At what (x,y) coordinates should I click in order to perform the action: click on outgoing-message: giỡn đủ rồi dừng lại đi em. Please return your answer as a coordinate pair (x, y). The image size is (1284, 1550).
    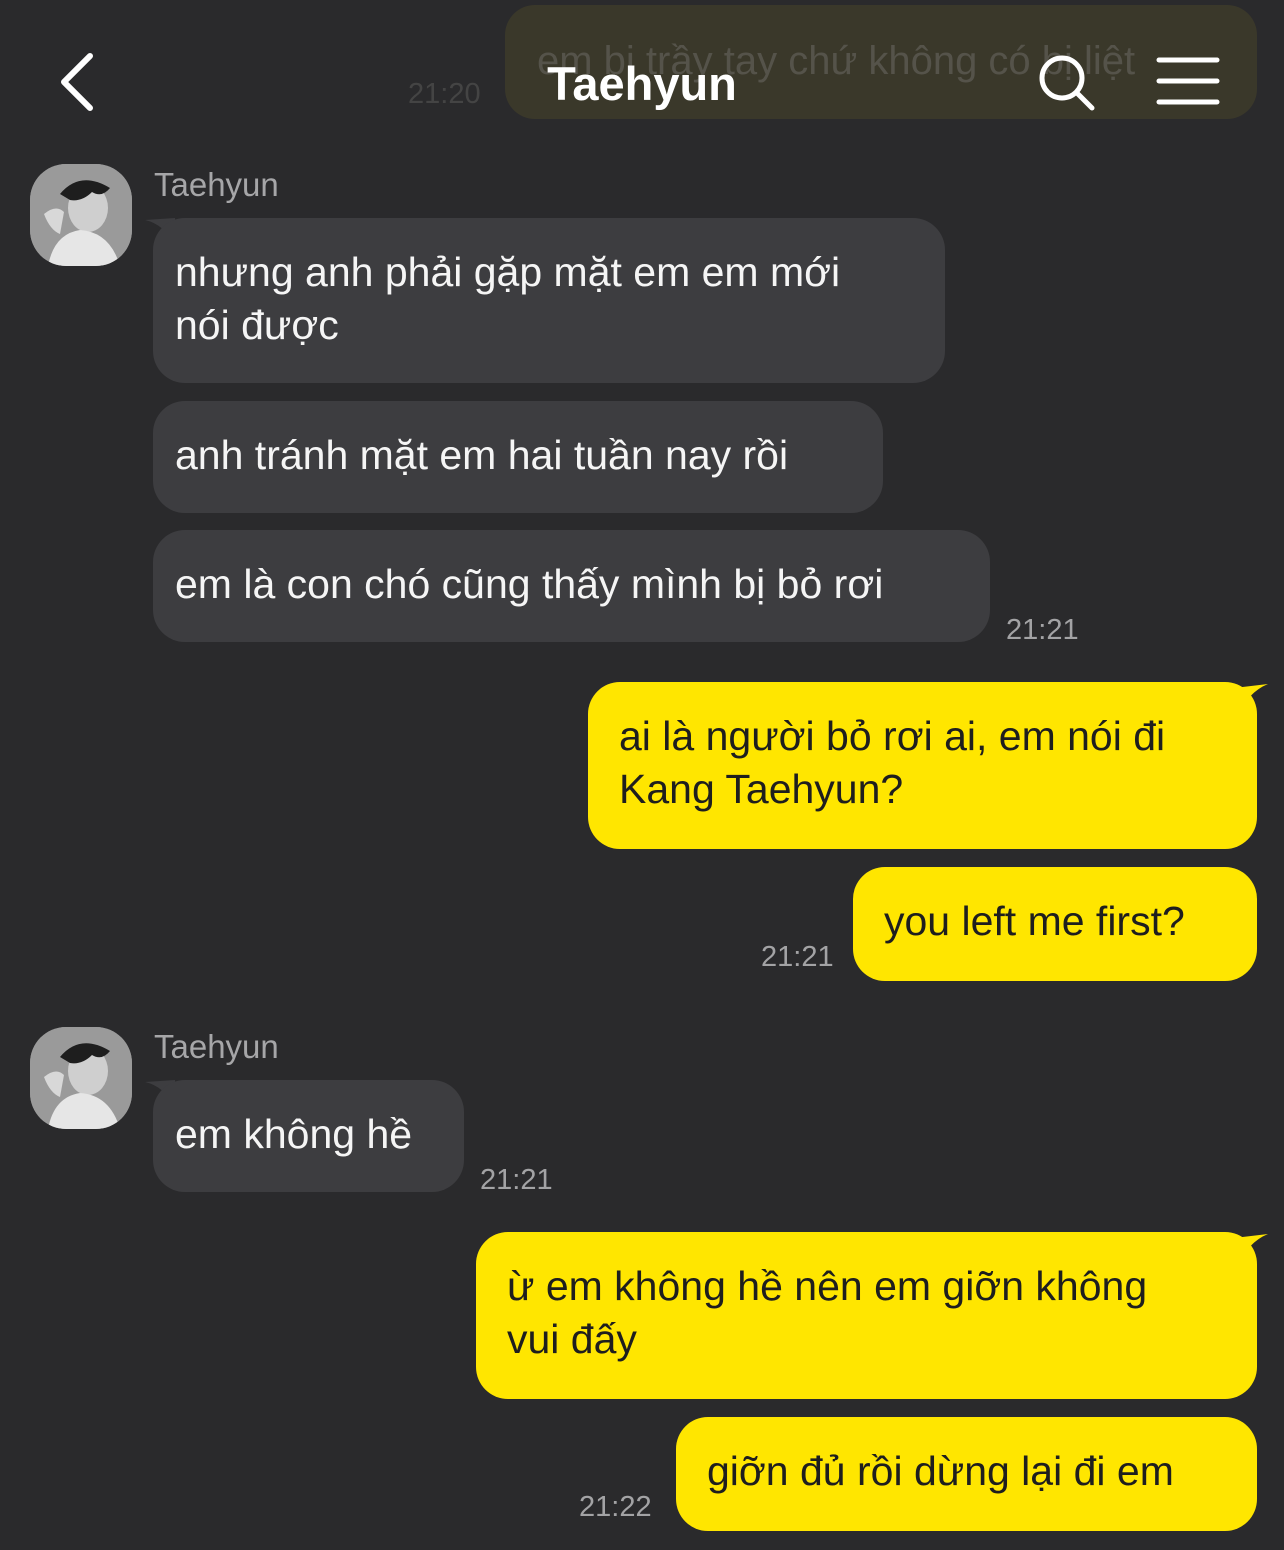
    Looking at the image, I should click on (966, 1474).